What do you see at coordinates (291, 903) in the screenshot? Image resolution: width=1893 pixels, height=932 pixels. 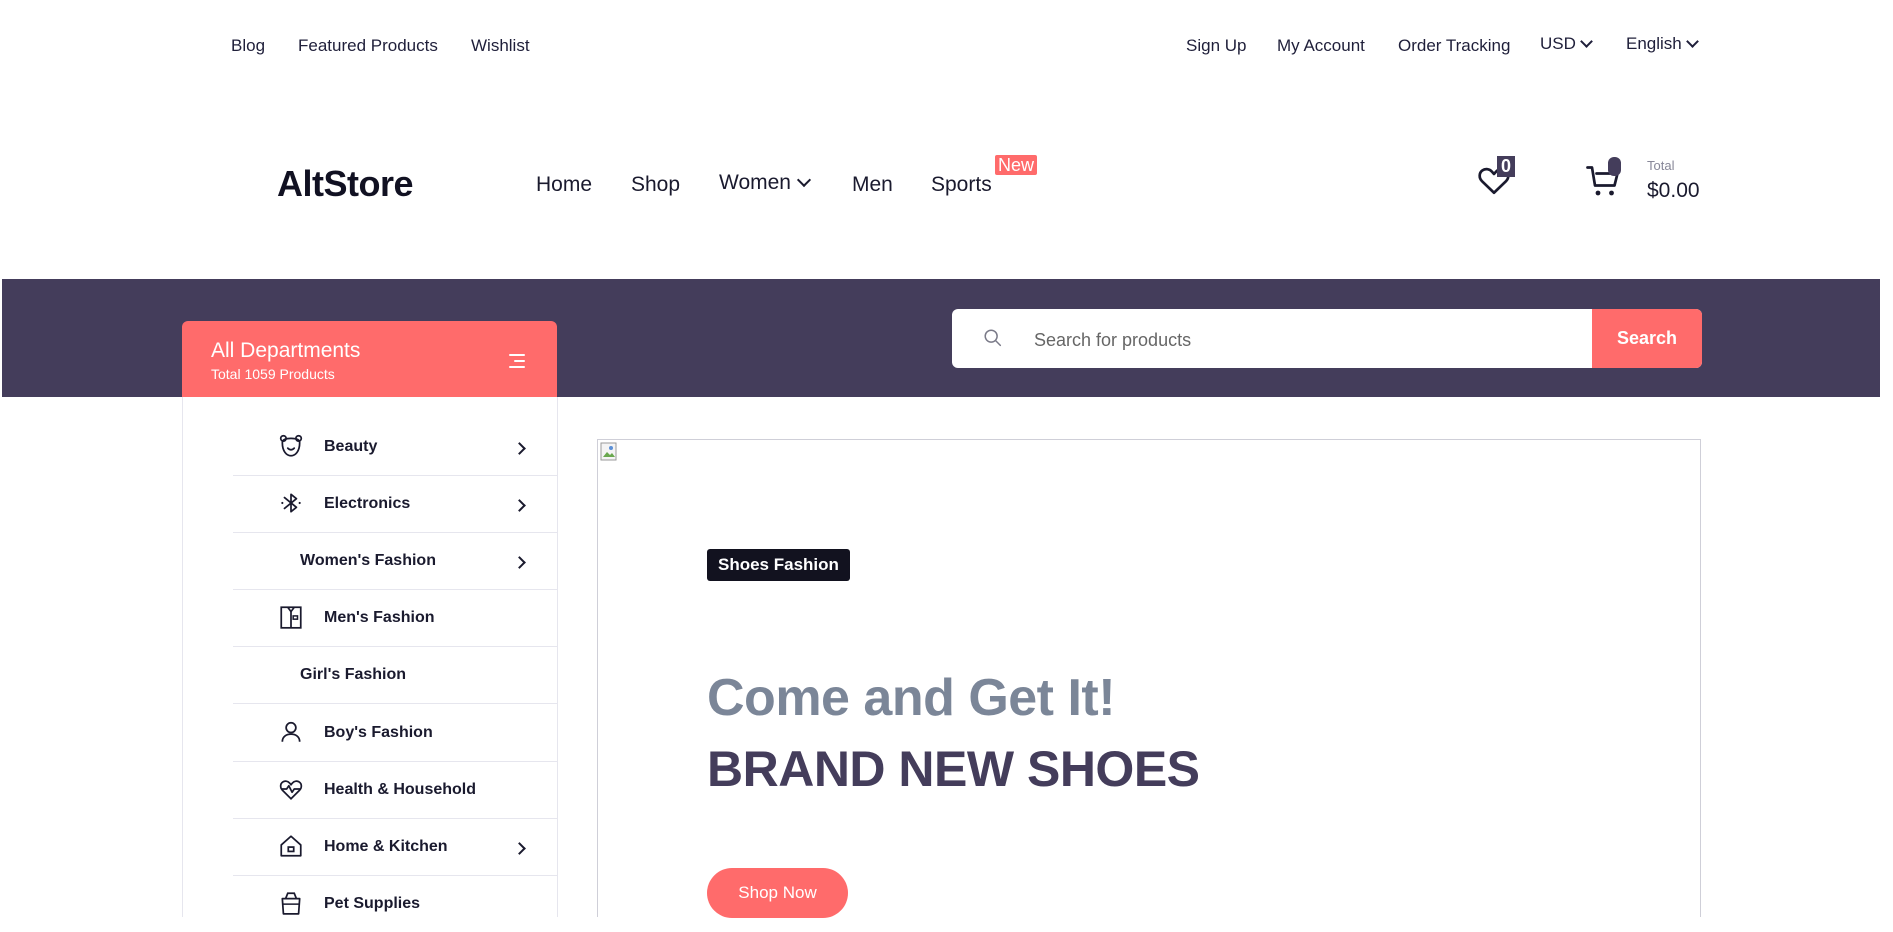 I see `basket-icon` at bounding box center [291, 903].